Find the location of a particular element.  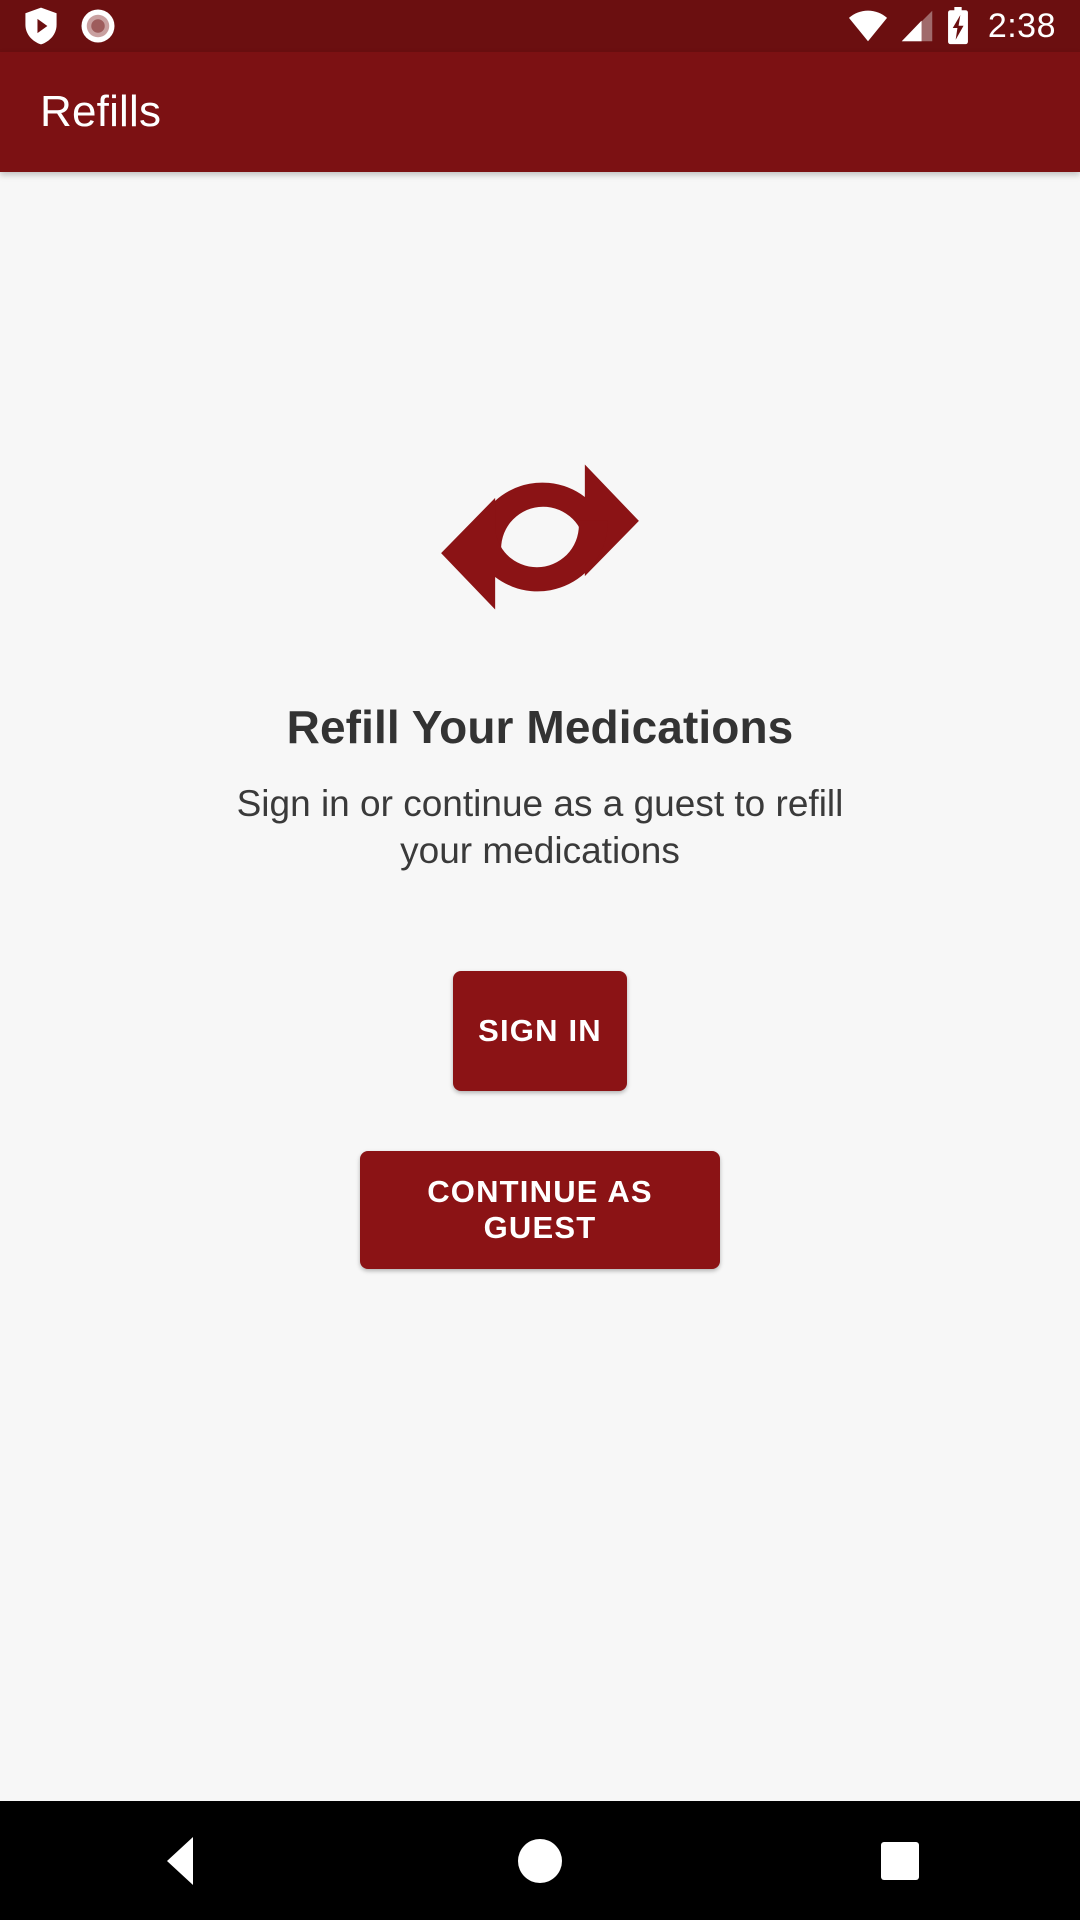

sign-in-button: SIGN IN is located at coordinates (540, 1030).